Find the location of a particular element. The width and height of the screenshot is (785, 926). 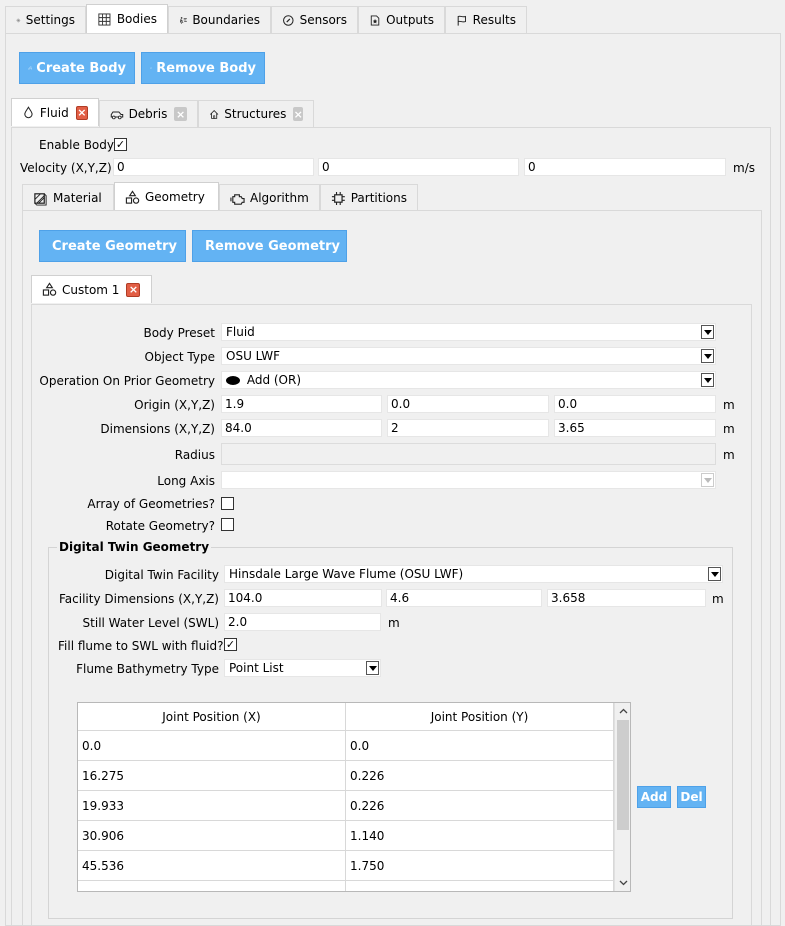

table-cell: 1.140 is located at coordinates (480, 836).